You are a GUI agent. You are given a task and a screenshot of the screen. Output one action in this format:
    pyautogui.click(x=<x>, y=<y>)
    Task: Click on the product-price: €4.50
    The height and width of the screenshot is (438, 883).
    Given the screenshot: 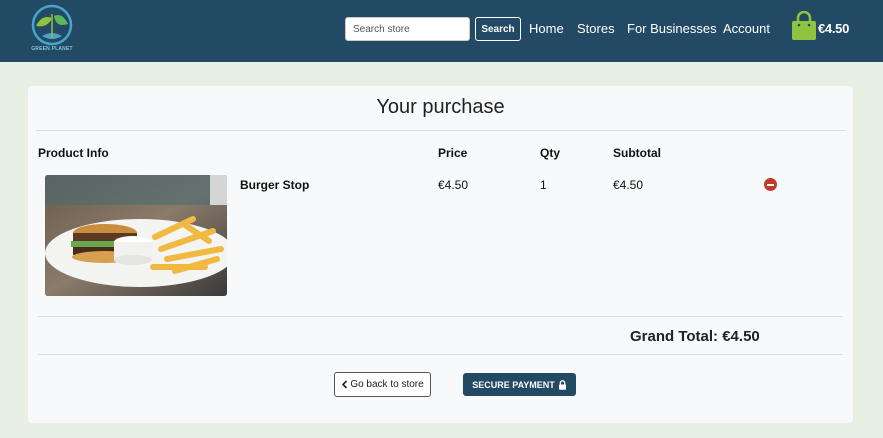 What is the action you would take?
    pyautogui.click(x=453, y=185)
    